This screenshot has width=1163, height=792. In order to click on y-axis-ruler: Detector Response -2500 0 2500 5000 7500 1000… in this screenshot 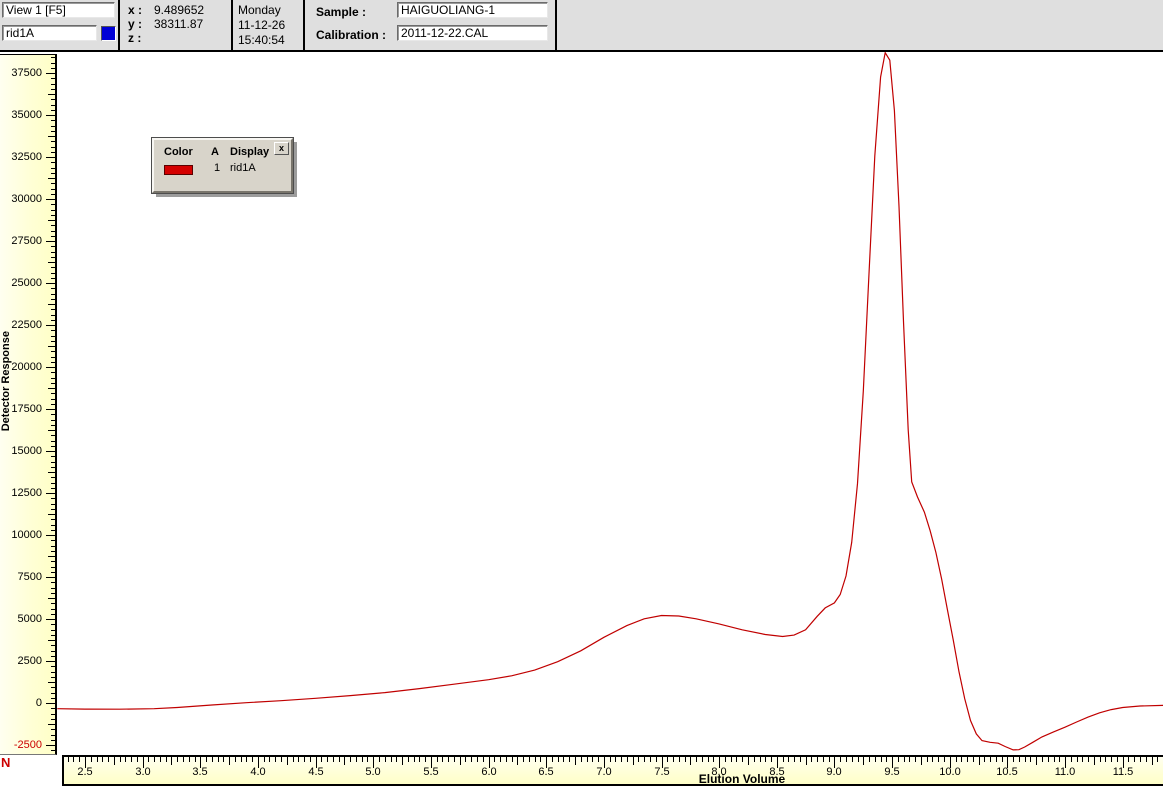, I will do `click(28, 404)`.